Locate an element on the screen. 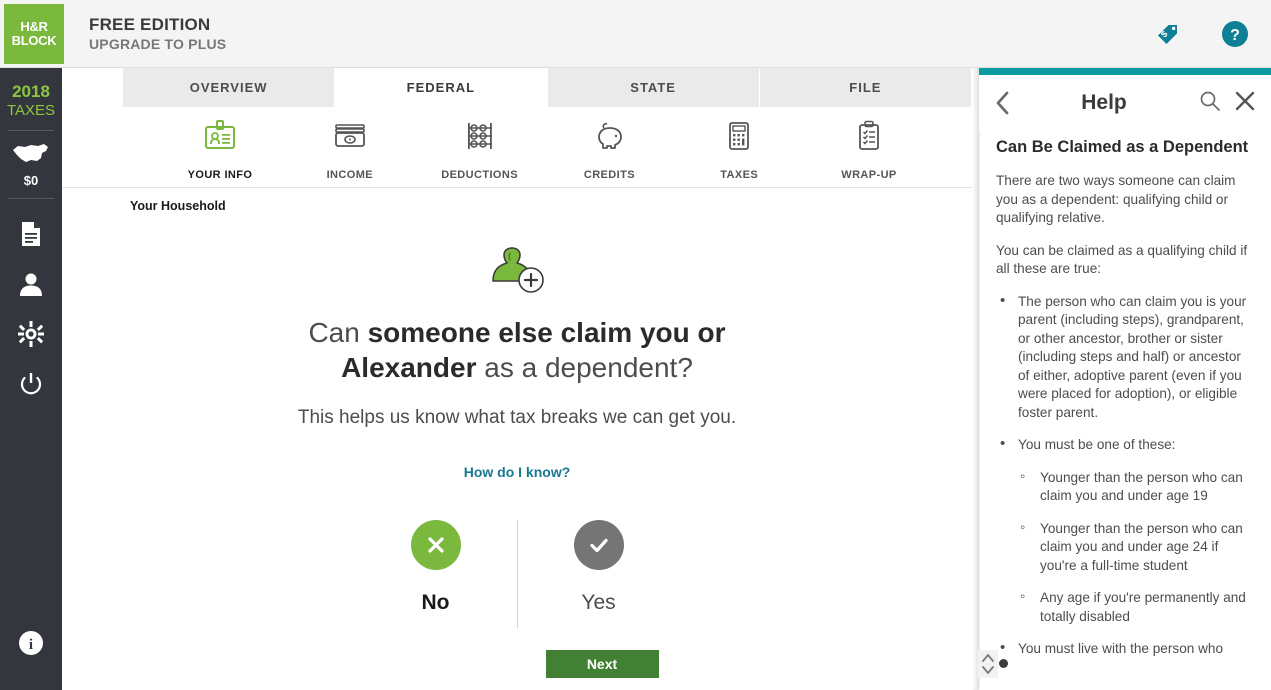 The image size is (1271, 690). tax-year: 2018 is located at coordinates (31, 91).